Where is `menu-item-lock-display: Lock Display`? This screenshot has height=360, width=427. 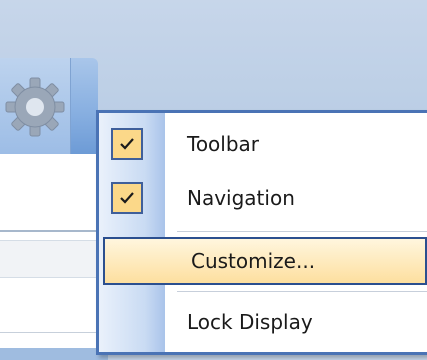 menu-item-lock-display: Lock Display is located at coordinates (263, 322).